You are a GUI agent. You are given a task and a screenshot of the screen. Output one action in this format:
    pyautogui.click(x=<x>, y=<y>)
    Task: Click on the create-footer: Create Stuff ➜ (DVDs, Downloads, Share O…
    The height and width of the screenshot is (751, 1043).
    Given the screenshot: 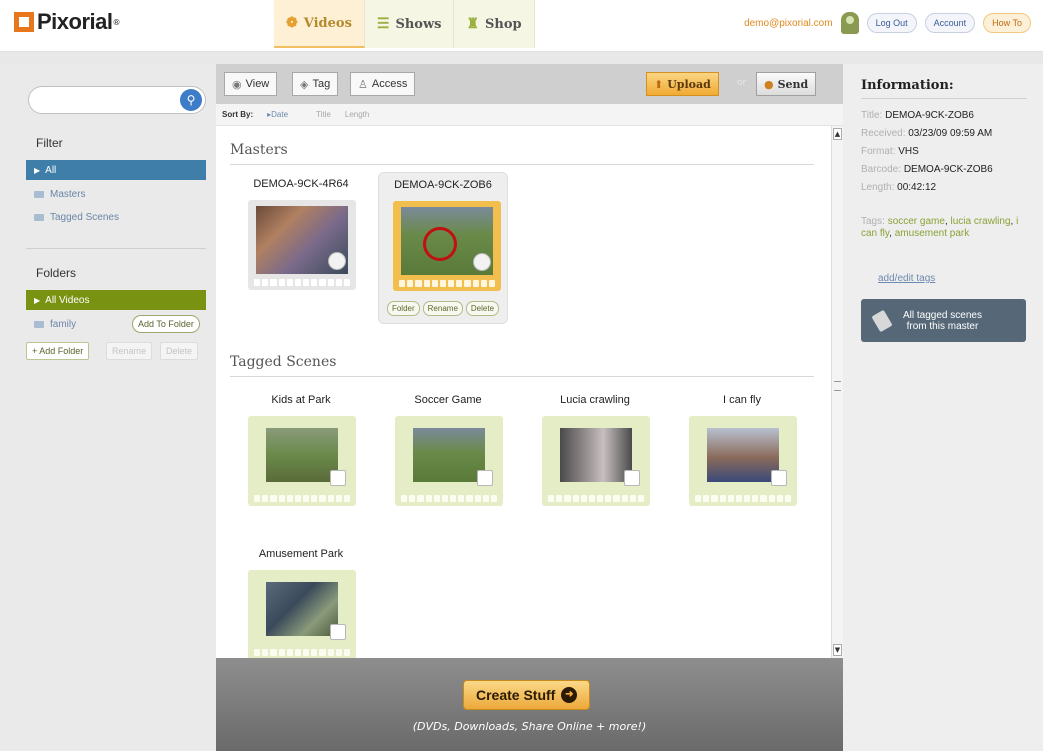 What is the action you would take?
    pyautogui.click(x=529, y=704)
    